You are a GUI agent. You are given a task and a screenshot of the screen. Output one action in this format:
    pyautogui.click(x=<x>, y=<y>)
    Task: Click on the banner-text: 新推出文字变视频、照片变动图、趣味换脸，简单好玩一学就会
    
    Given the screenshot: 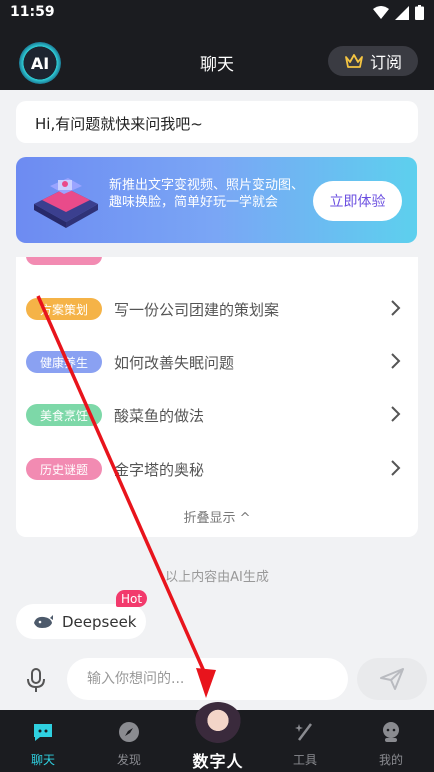 What is the action you would take?
    pyautogui.click(x=207, y=194)
    